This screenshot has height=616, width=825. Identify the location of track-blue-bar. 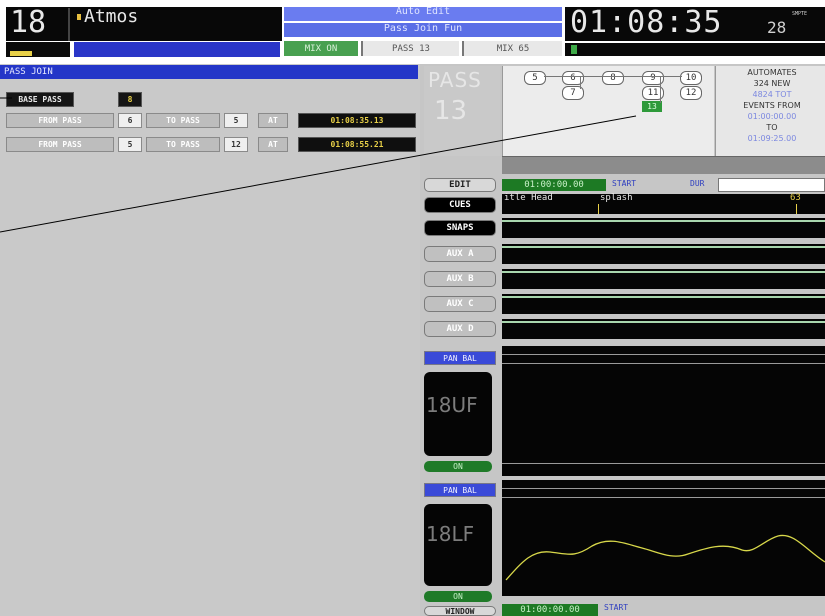
(177, 49).